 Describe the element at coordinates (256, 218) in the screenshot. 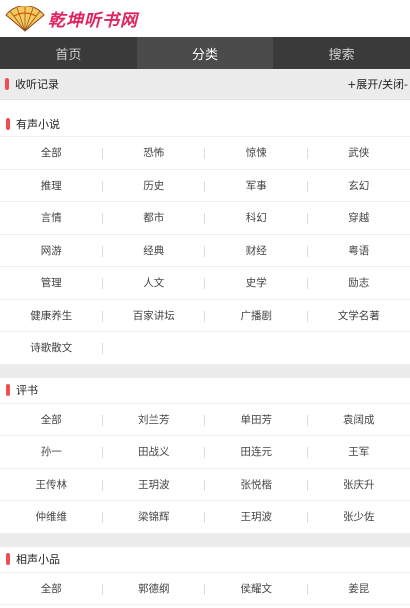

I see `category-link: 科幻` at that location.